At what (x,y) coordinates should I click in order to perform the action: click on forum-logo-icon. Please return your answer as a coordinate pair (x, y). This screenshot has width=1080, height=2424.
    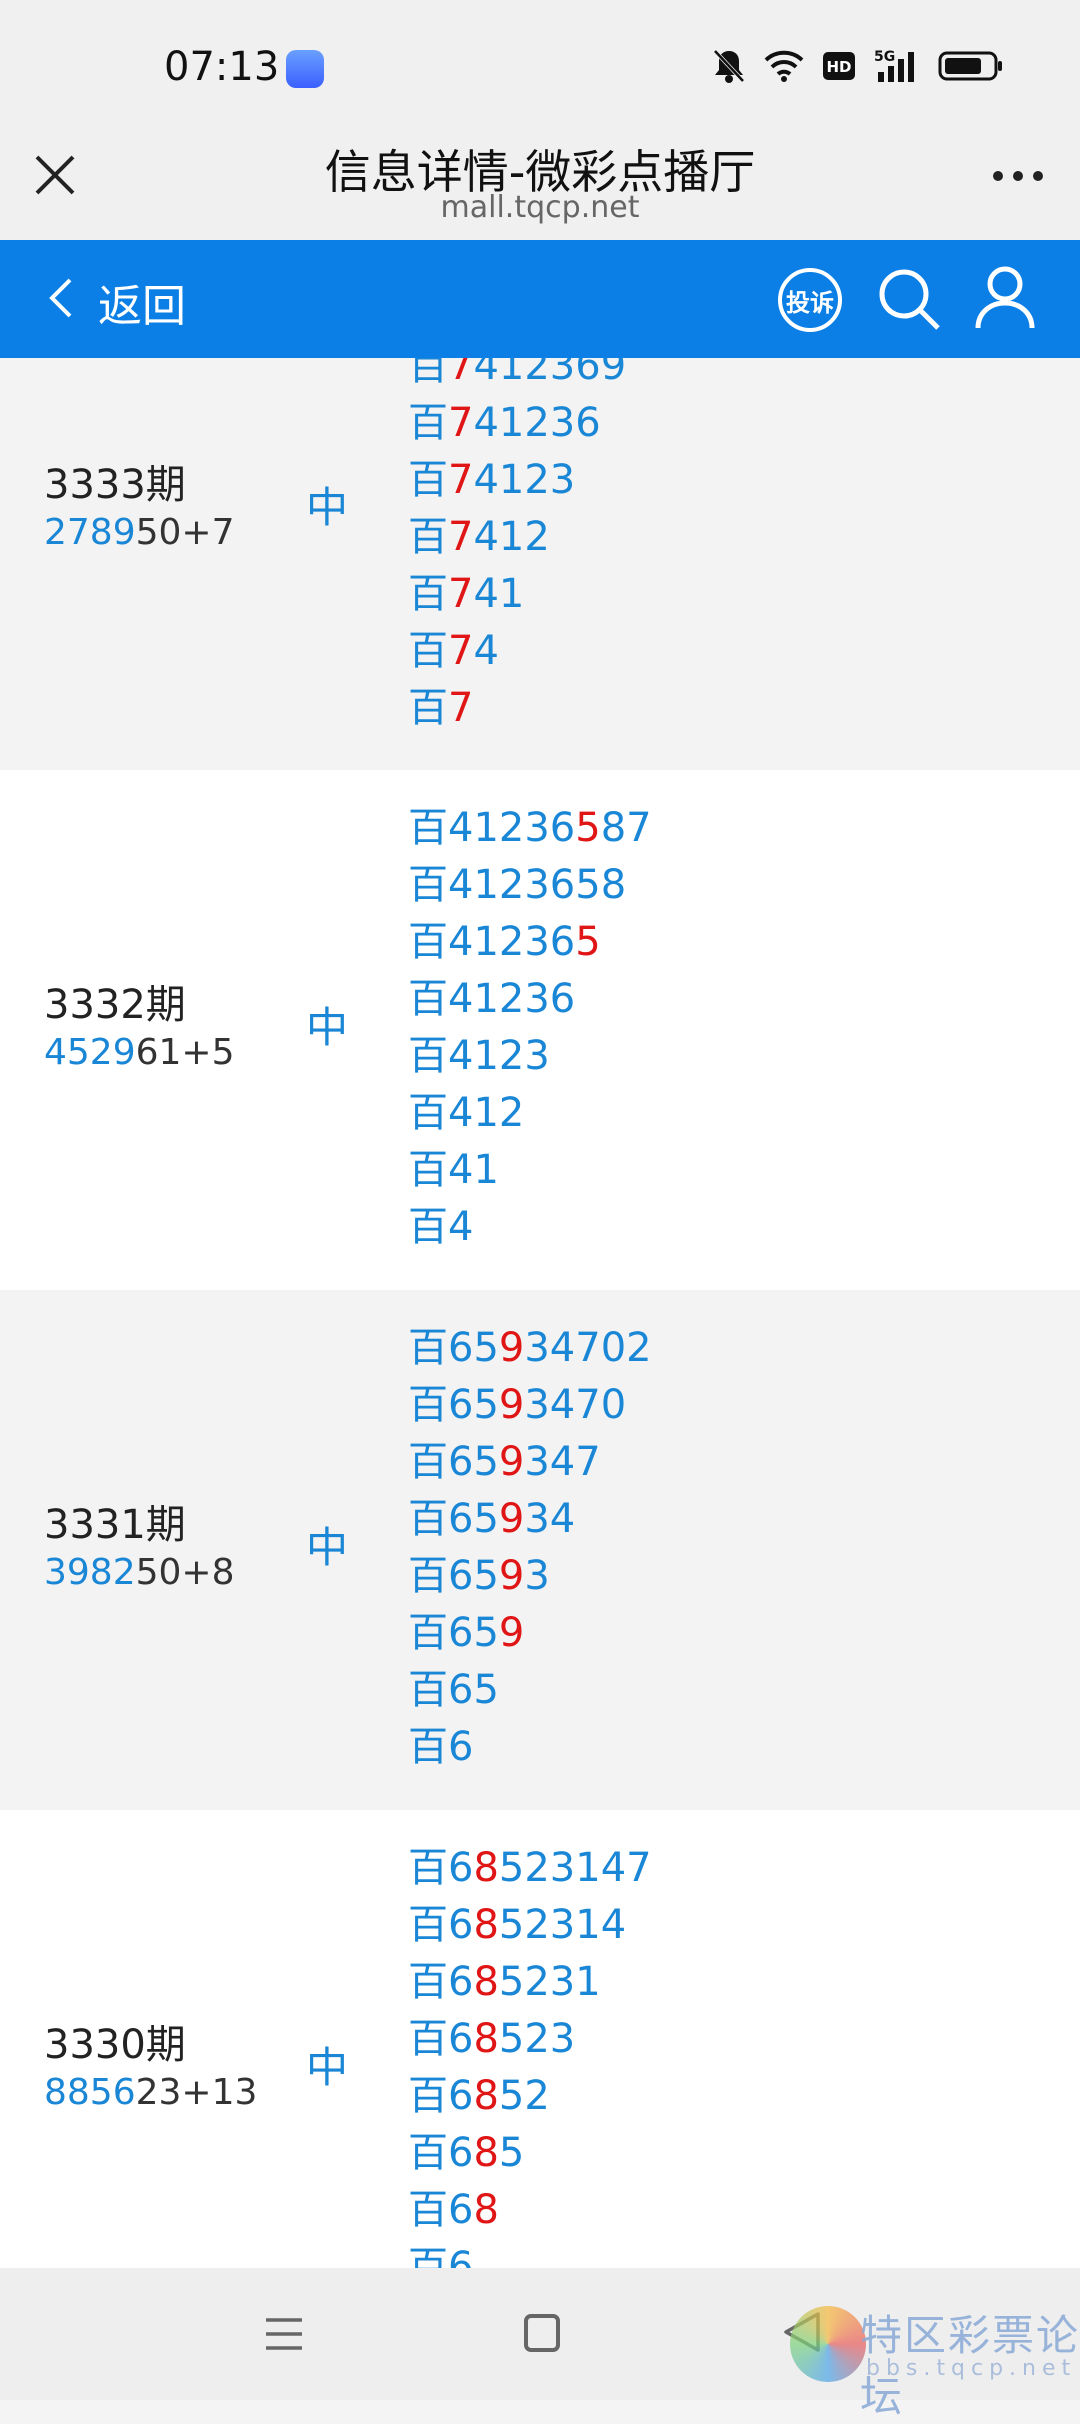
    Looking at the image, I should click on (828, 2344).